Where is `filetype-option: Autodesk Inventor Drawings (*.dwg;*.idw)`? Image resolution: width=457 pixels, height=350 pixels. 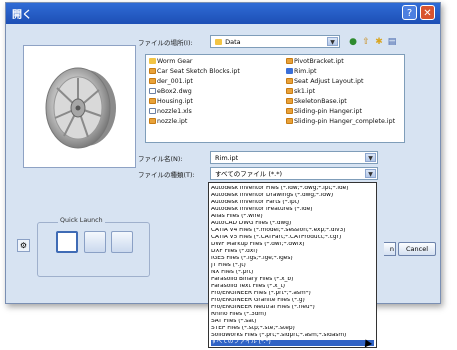 filetype-option: Autodesk Inventor Drawings (*.dwg;*.idw) is located at coordinates (292, 196).